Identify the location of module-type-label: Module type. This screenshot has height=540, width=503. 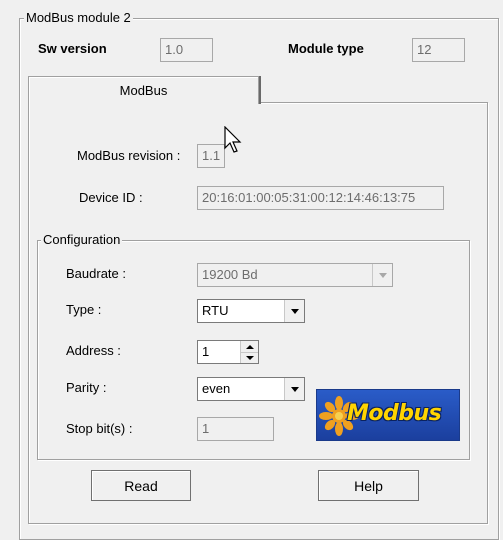
(326, 48).